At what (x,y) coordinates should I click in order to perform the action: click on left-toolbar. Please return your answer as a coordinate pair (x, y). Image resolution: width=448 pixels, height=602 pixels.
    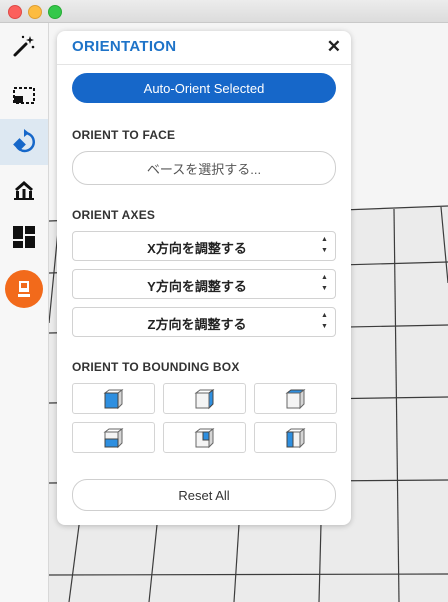
    Looking at the image, I should click on (24, 312).